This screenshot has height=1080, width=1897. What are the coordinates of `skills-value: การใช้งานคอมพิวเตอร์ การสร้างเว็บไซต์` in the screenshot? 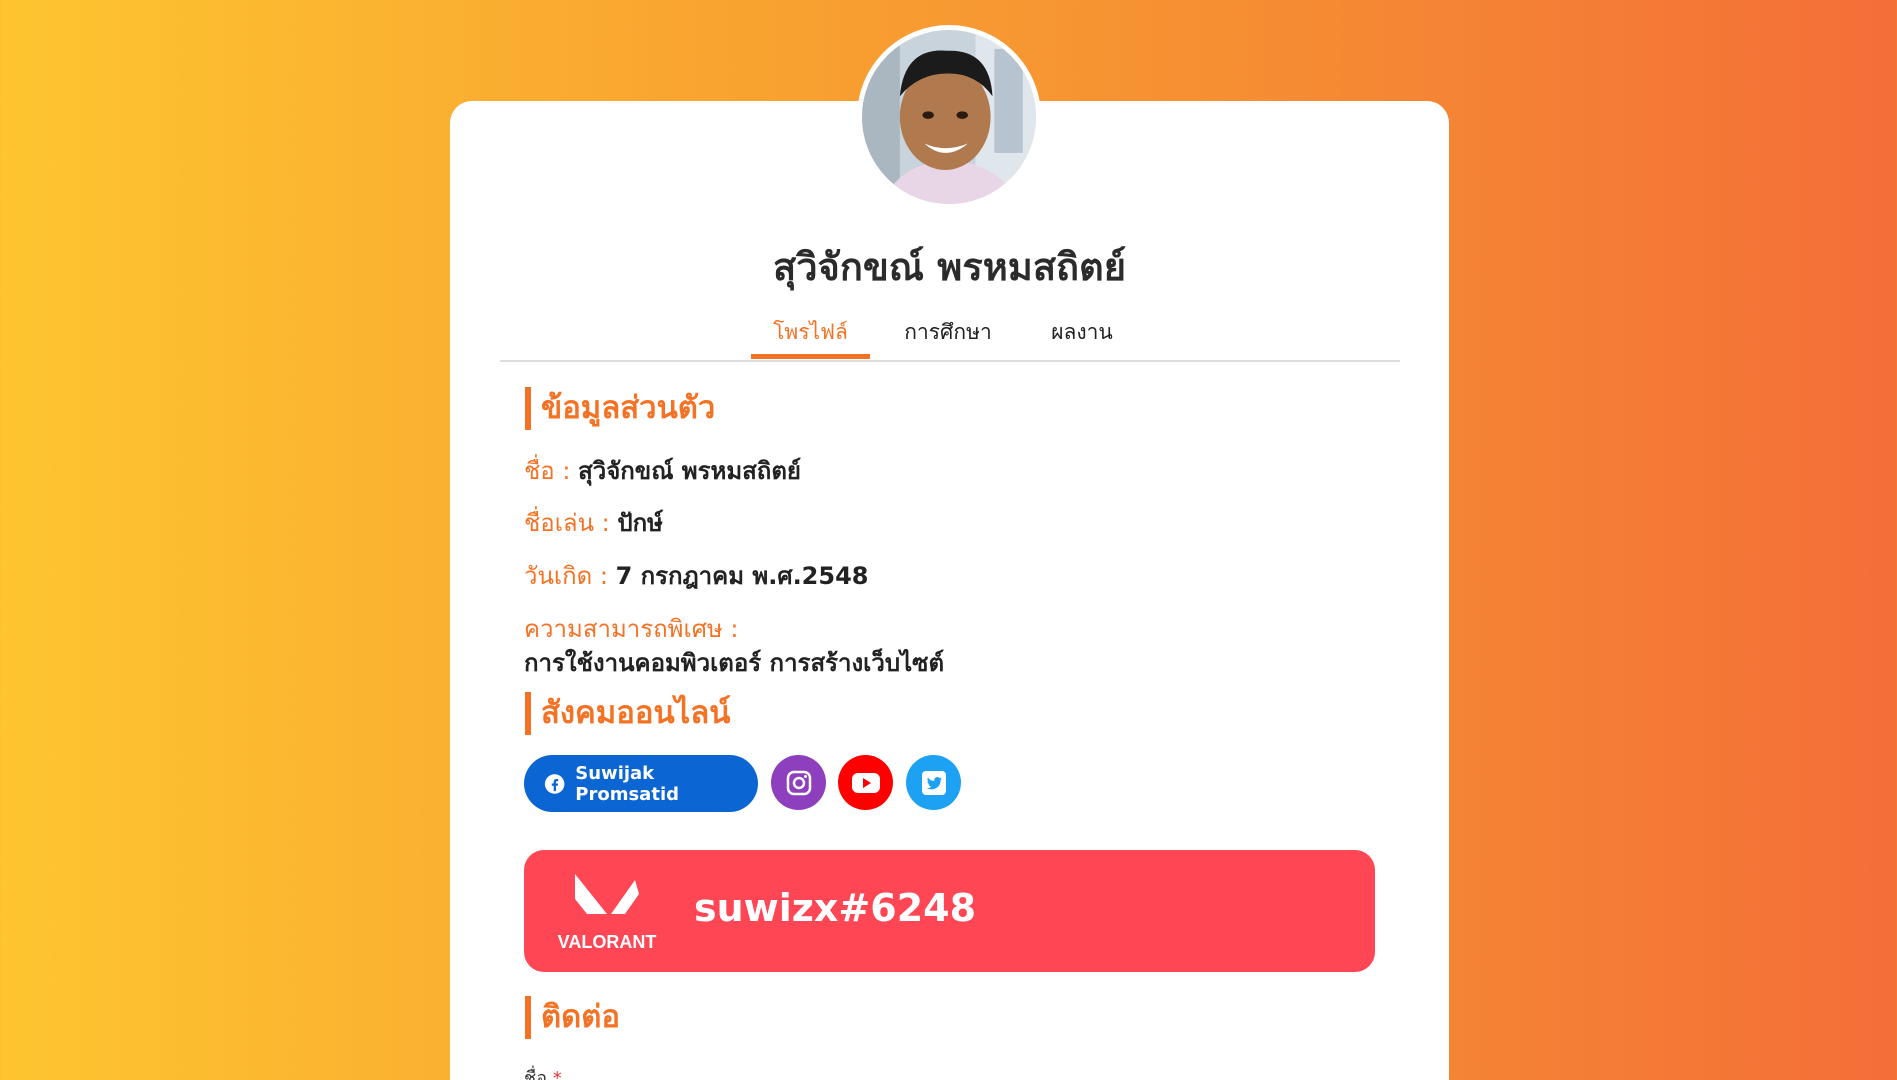 It's located at (734, 663).